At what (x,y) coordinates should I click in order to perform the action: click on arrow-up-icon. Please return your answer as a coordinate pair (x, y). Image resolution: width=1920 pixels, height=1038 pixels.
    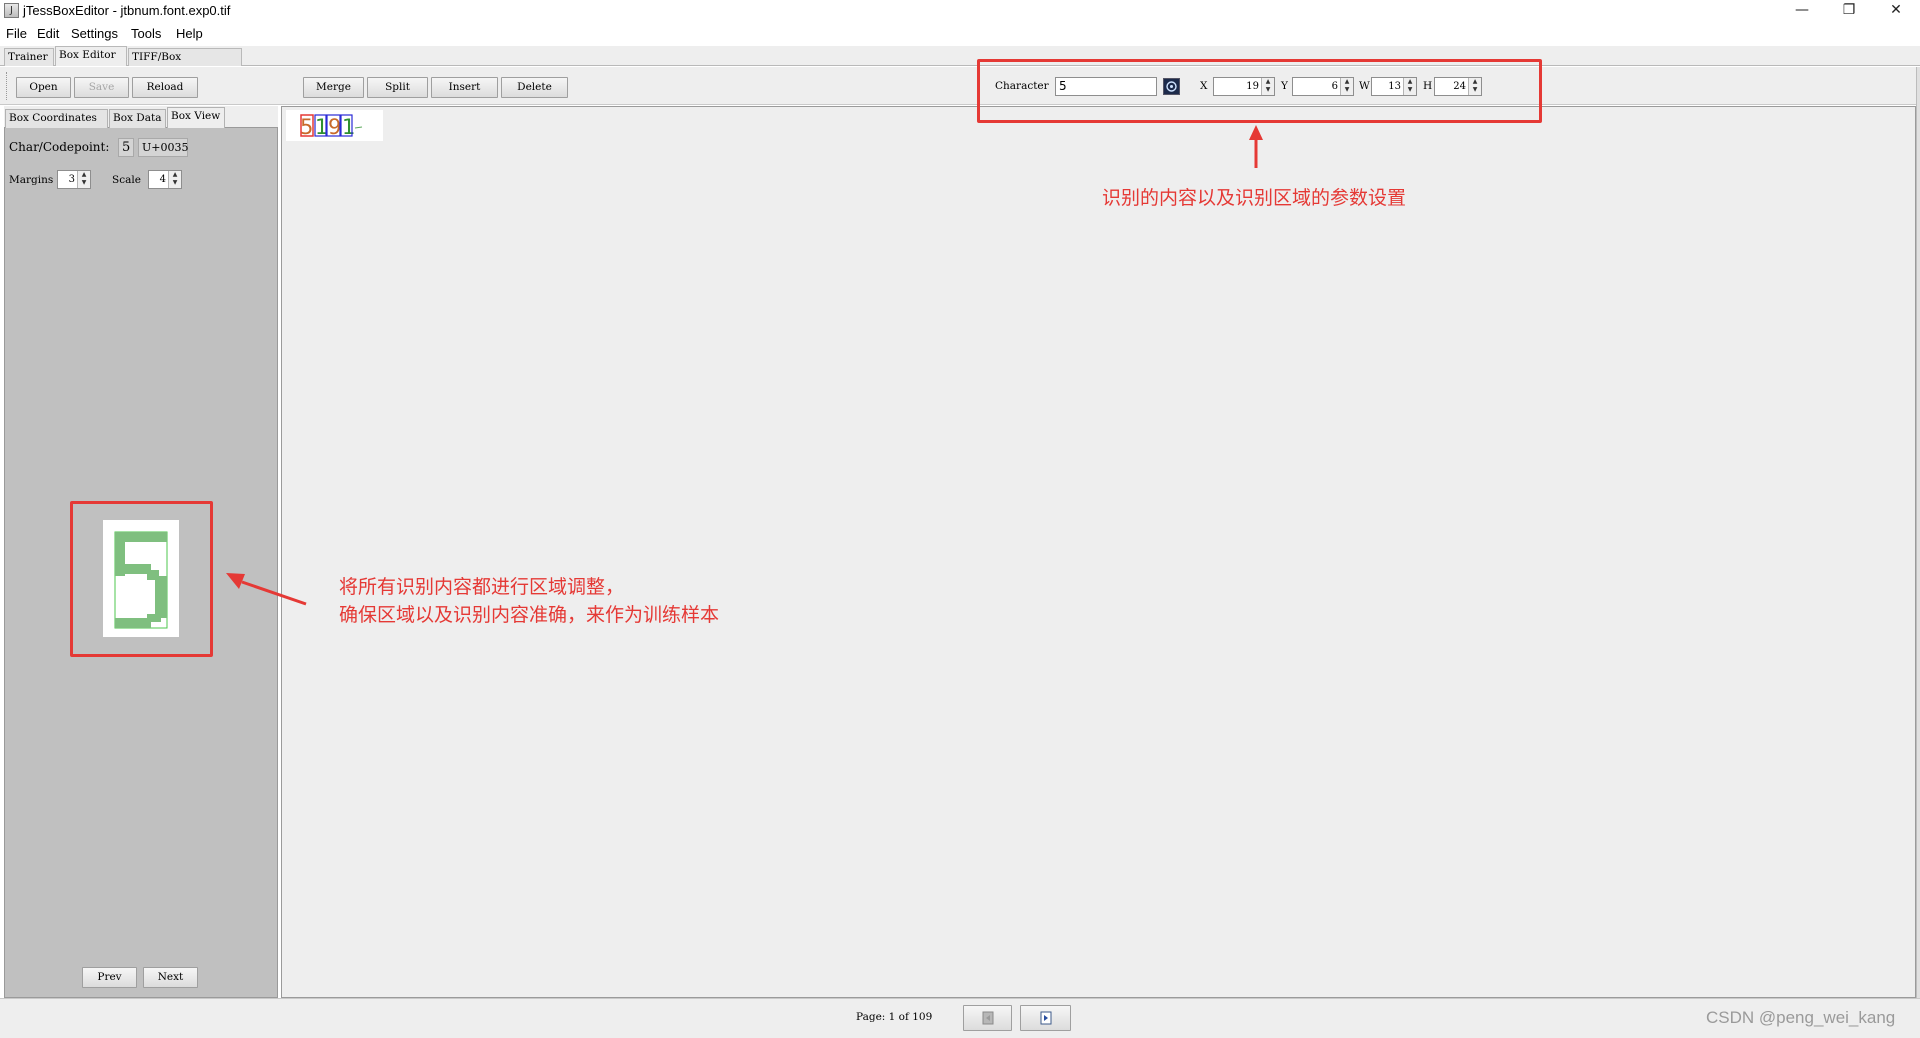
    Looking at the image, I should click on (1256, 146).